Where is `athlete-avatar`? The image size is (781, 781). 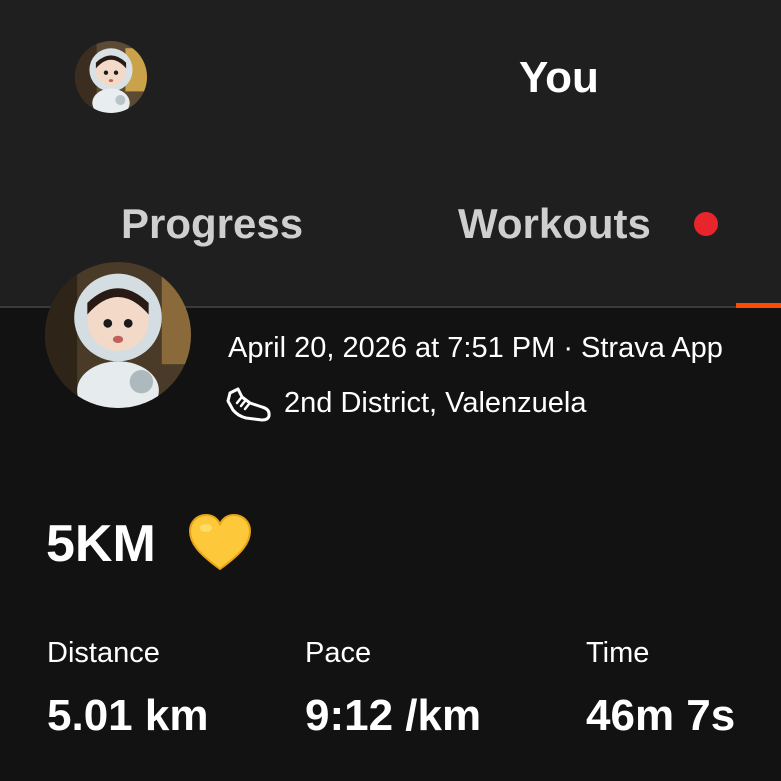 athlete-avatar is located at coordinates (118, 335).